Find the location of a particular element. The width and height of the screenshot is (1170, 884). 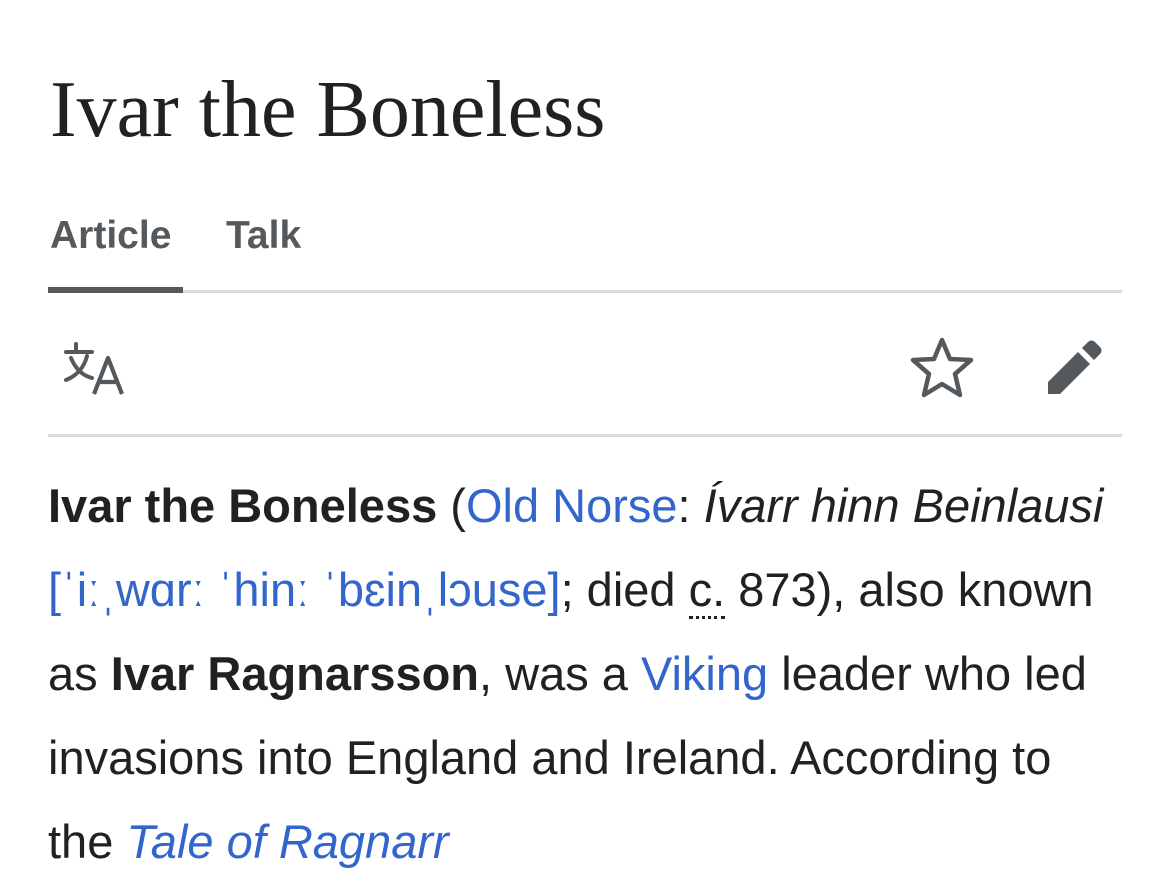

lead-text: ; died is located at coordinates (624, 589).